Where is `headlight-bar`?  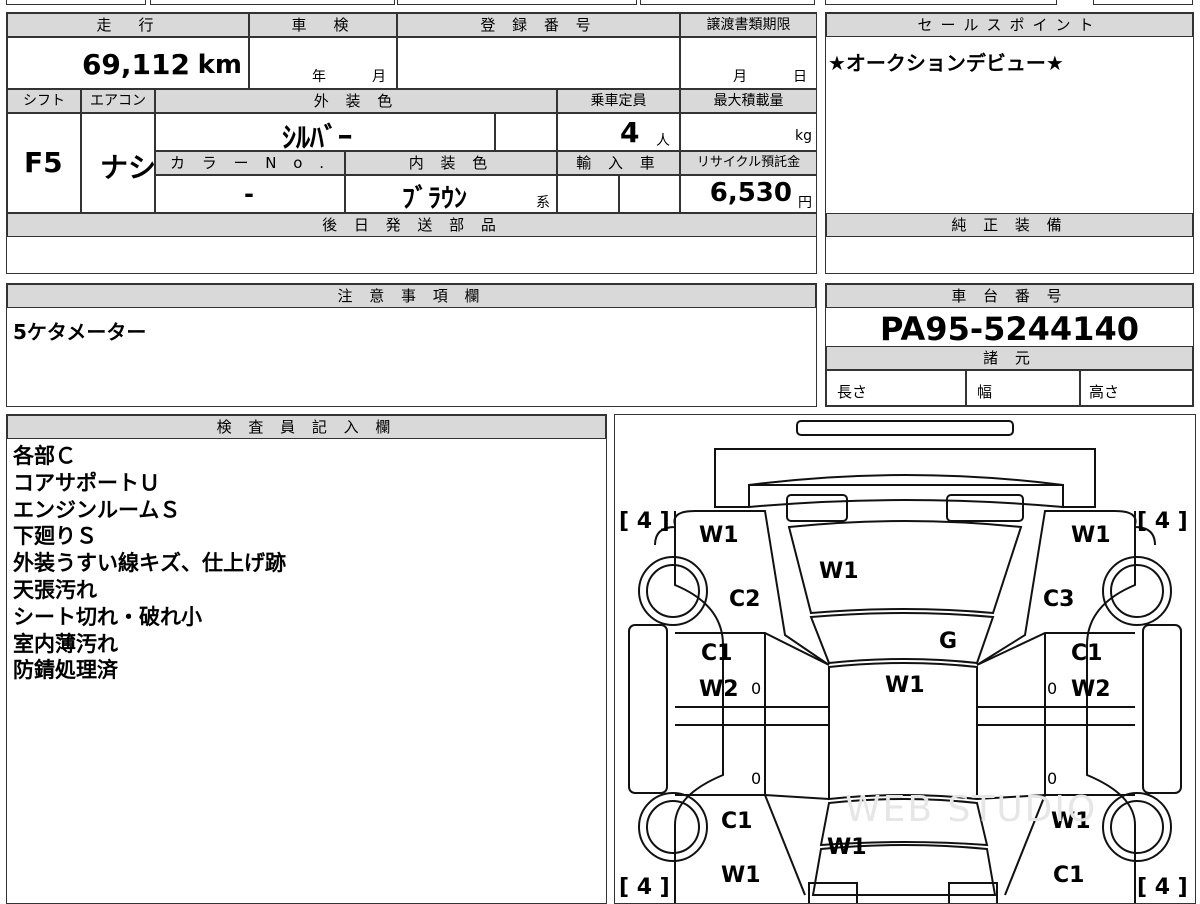
headlight-bar is located at coordinates (906, 491).